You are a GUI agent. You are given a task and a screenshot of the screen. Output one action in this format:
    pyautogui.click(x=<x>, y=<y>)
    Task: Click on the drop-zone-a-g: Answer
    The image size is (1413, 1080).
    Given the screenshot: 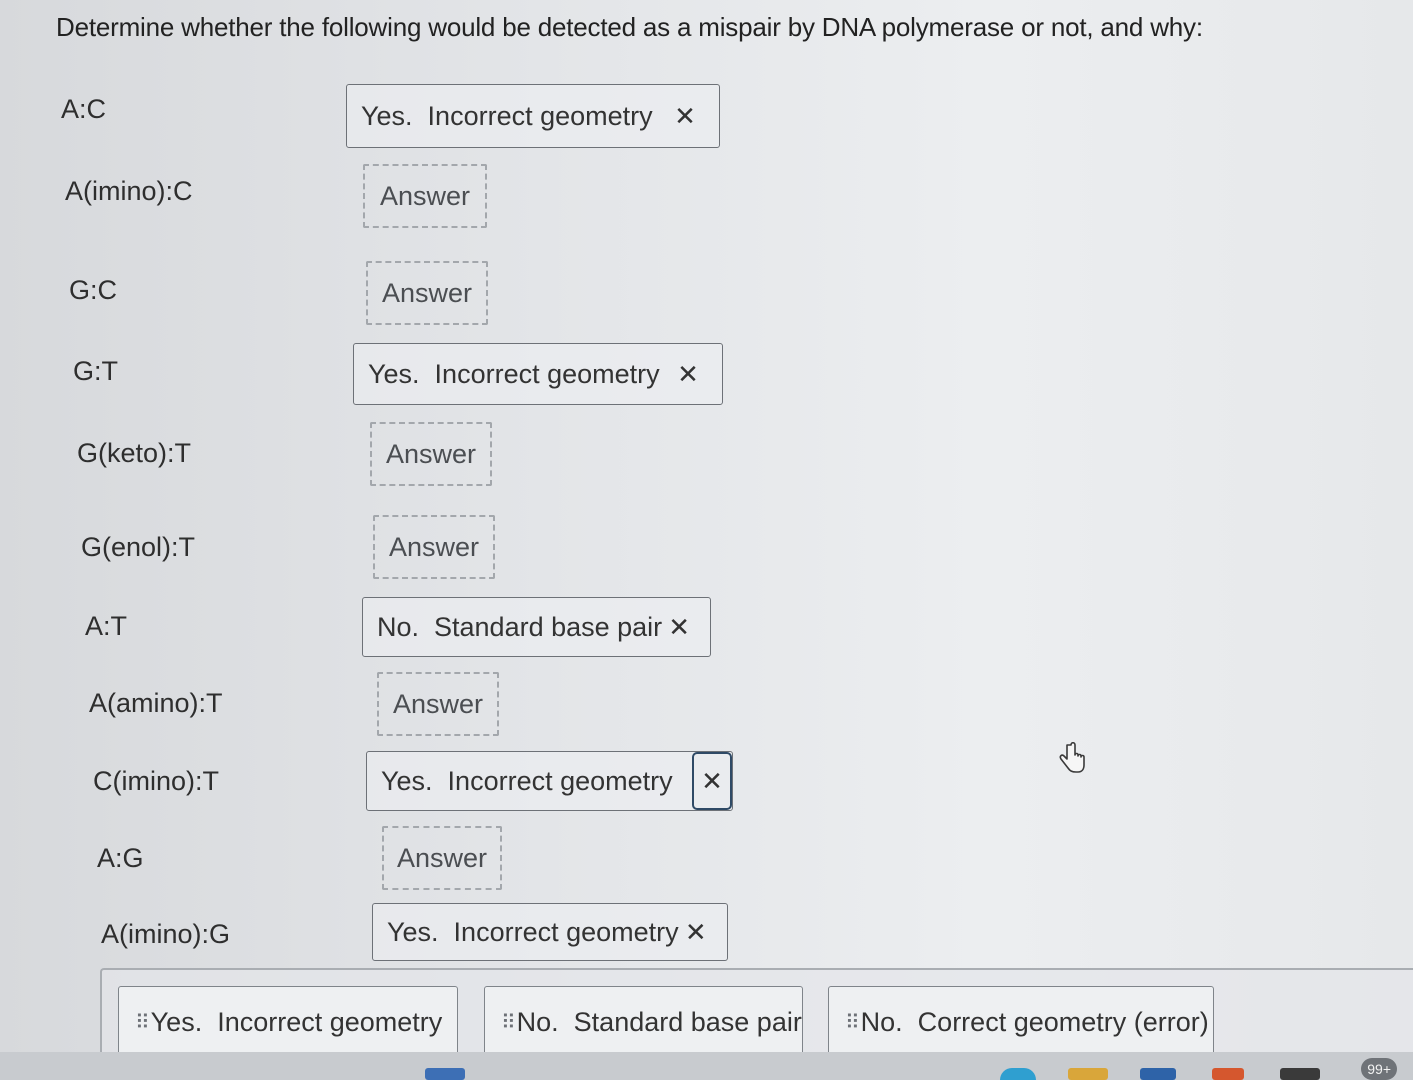 What is the action you would take?
    pyautogui.click(x=442, y=858)
    